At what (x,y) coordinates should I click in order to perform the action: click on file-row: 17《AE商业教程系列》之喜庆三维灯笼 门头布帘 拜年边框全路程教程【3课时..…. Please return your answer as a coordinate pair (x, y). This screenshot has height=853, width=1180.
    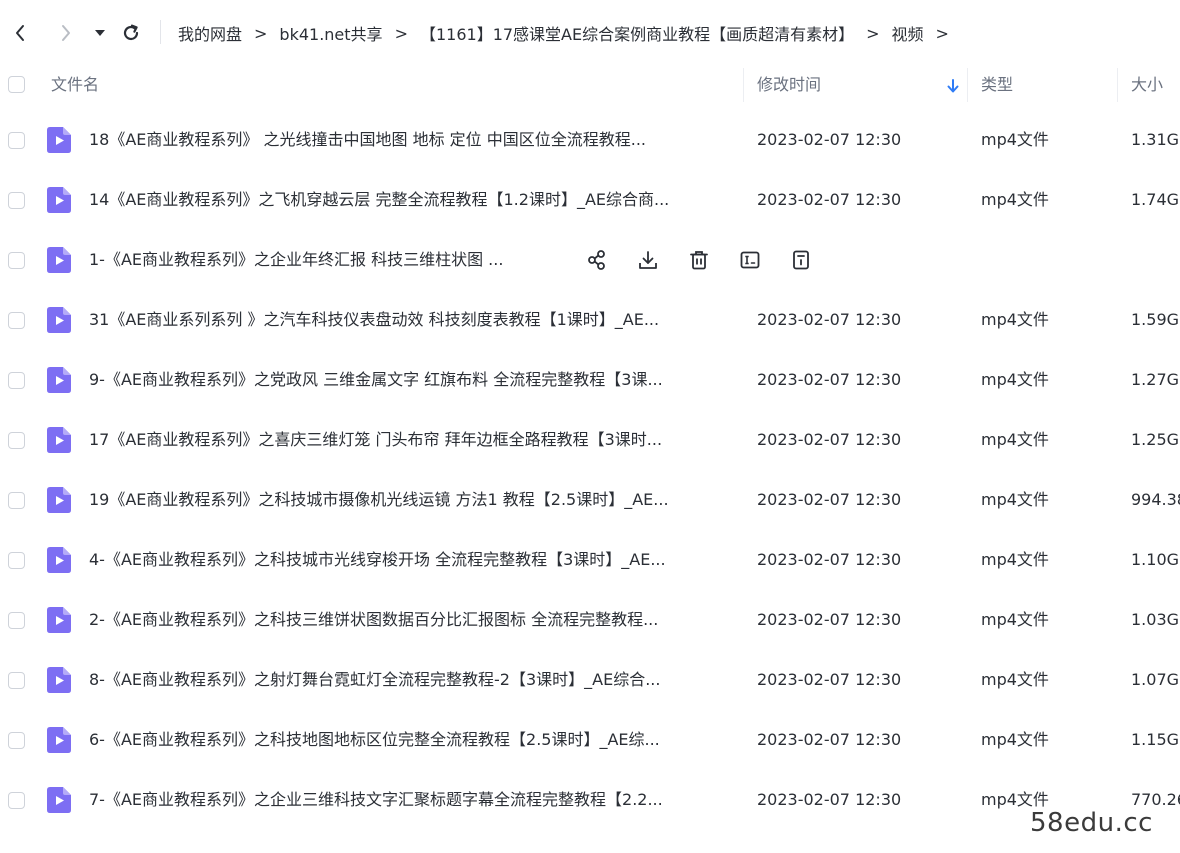
    Looking at the image, I should click on (590, 440).